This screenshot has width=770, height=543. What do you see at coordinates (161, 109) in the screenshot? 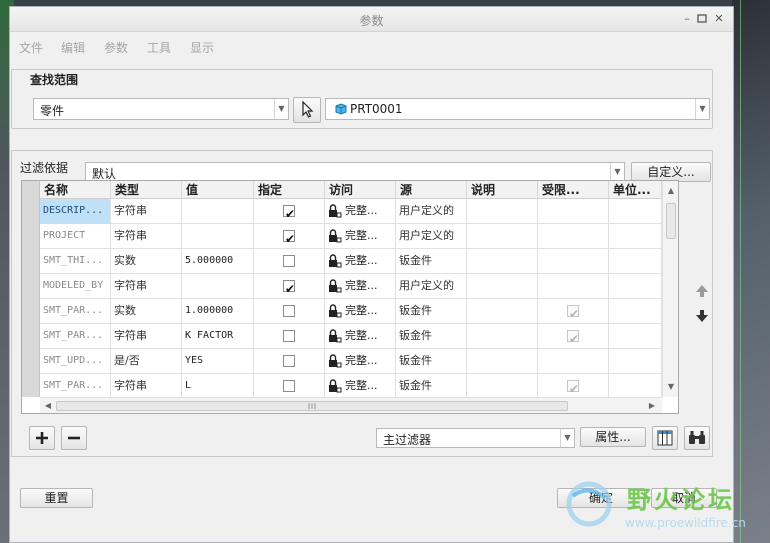
I see `scope-type-select: 零件 ▼` at bounding box center [161, 109].